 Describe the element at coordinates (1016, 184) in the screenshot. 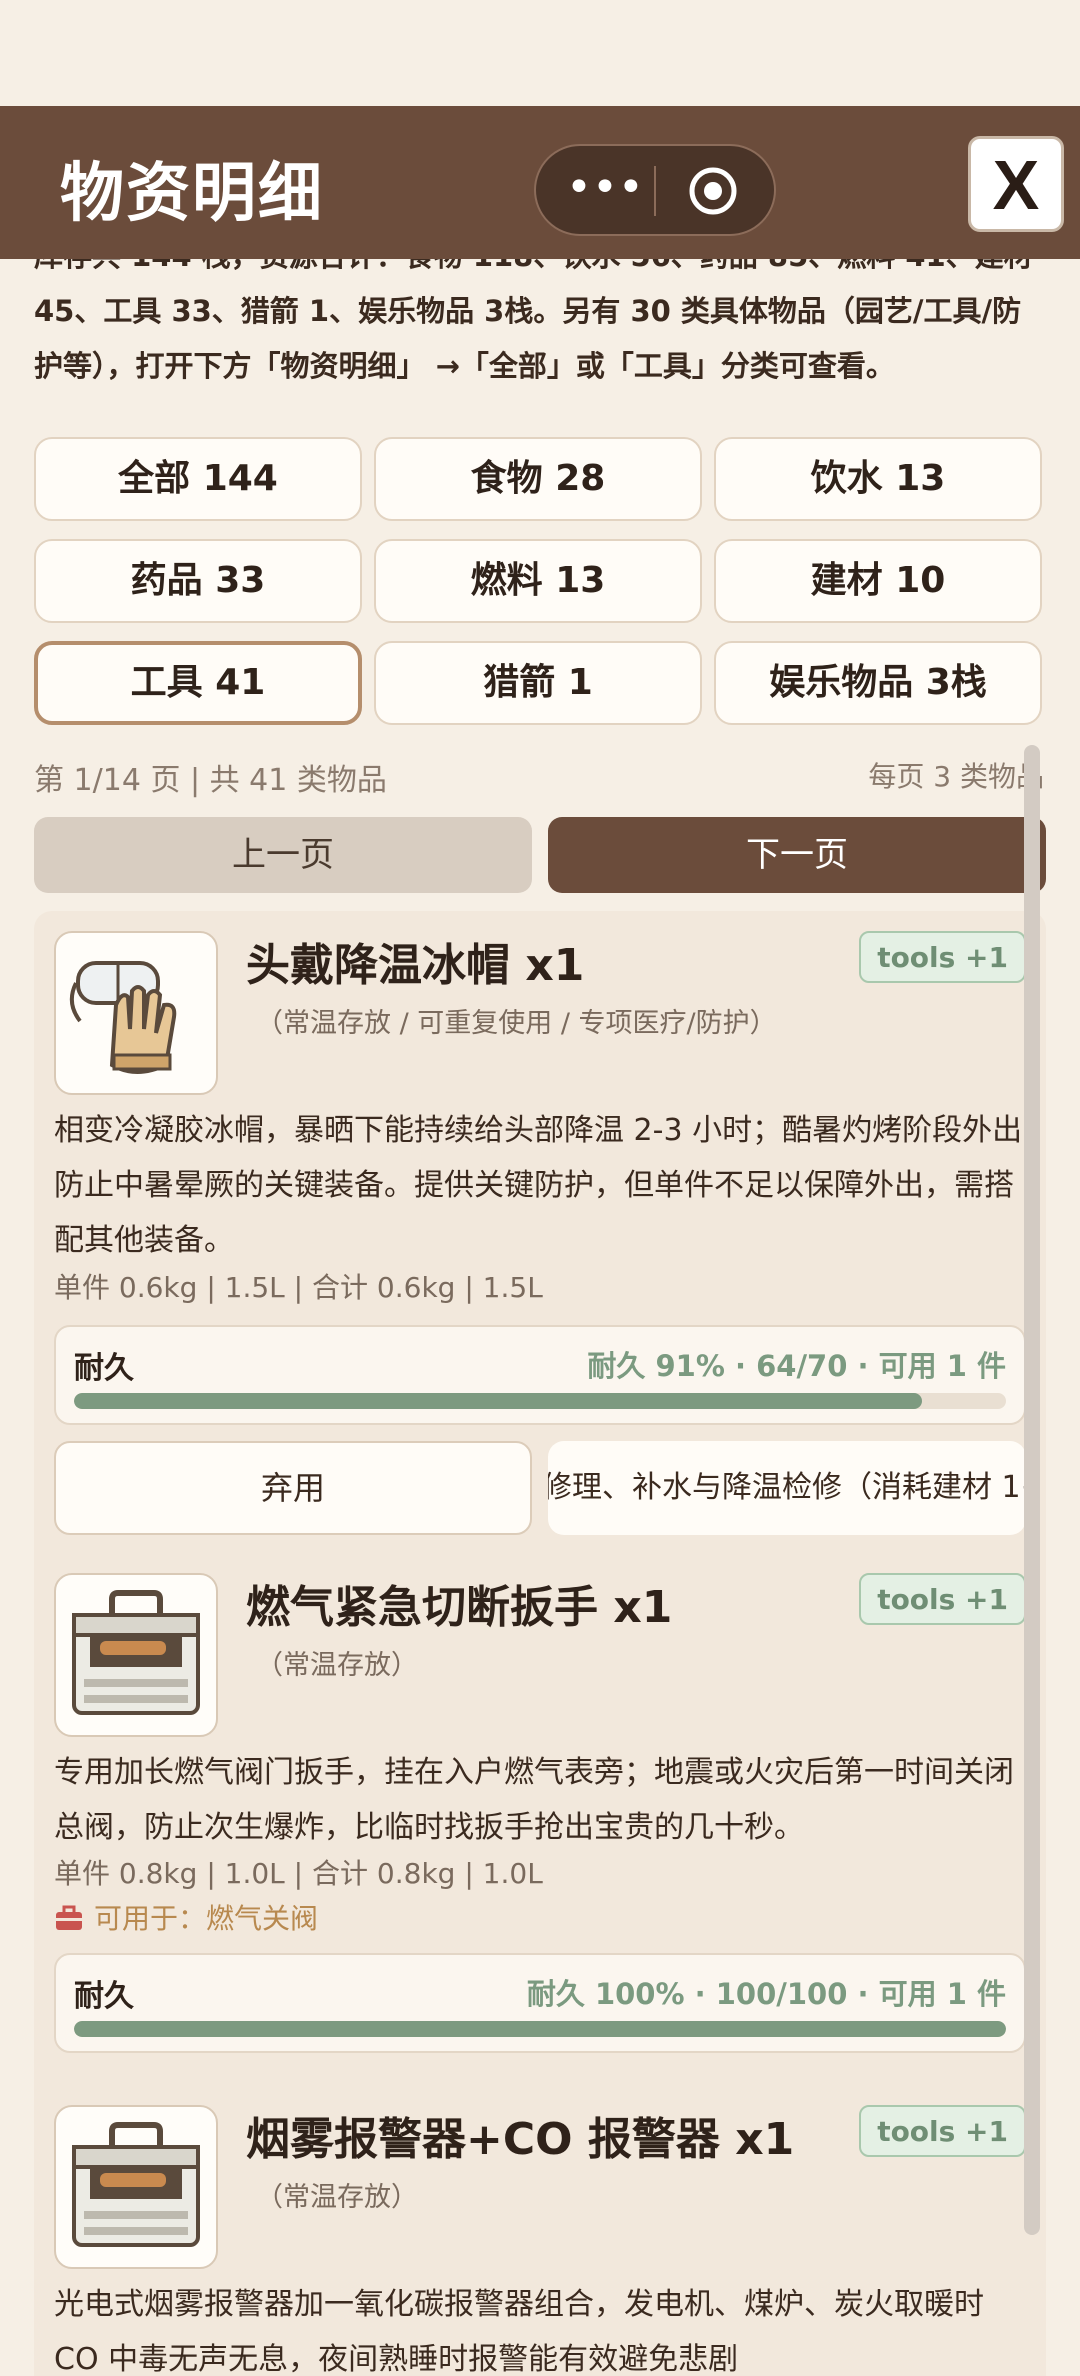

I see `close-button: X` at that location.